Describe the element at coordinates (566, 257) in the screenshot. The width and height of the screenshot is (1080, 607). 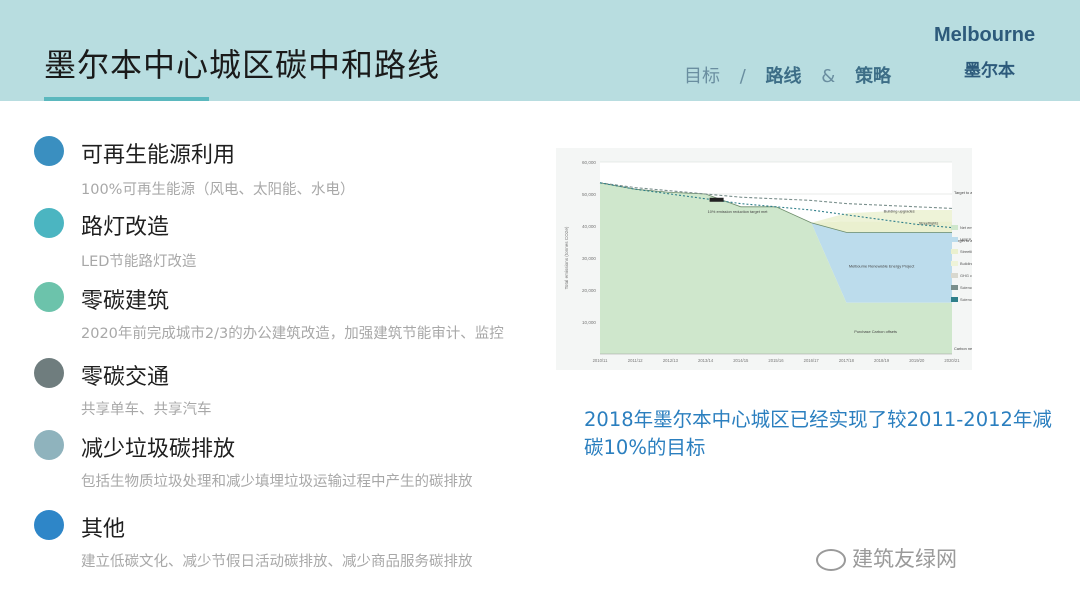
I see `y-axis-label: Total emissions (tonnes CO2e)` at that location.